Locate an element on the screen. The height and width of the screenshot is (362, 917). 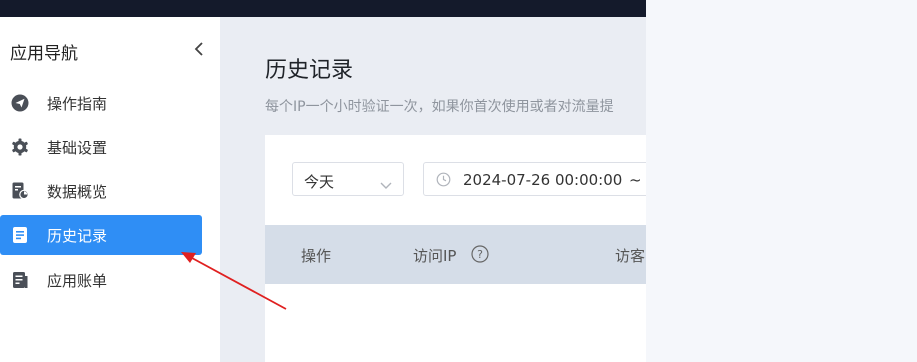
sidebar-item-history: 历史记录 is located at coordinates (101, 235).